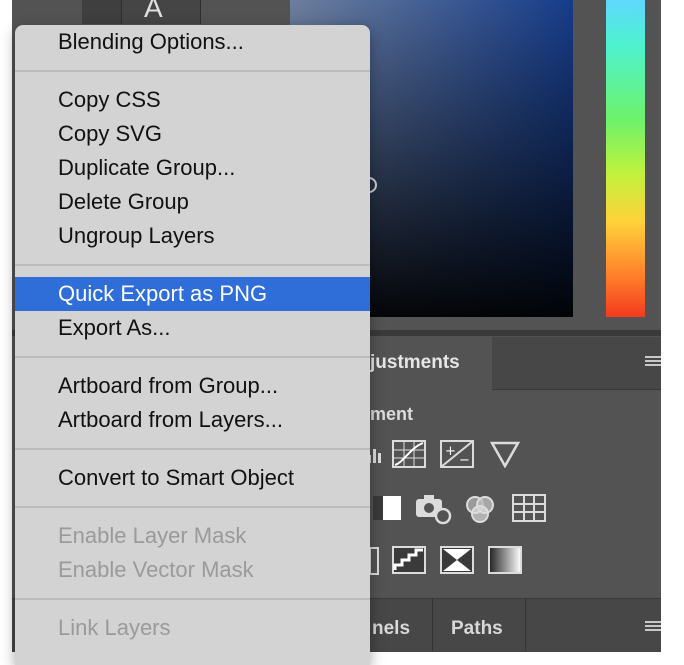 The image size is (684, 665). What do you see at coordinates (192, 478) in the screenshot?
I see `menu-item-convert-smart-object: Convert to Smart Object` at bounding box center [192, 478].